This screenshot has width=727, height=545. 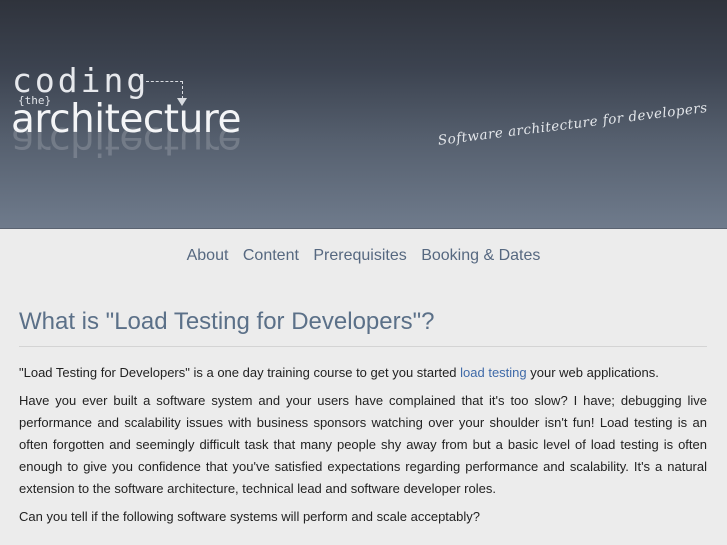 What do you see at coordinates (80, 80) in the screenshot?
I see `logo-coding-text: coding` at bounding box center [80, 80].